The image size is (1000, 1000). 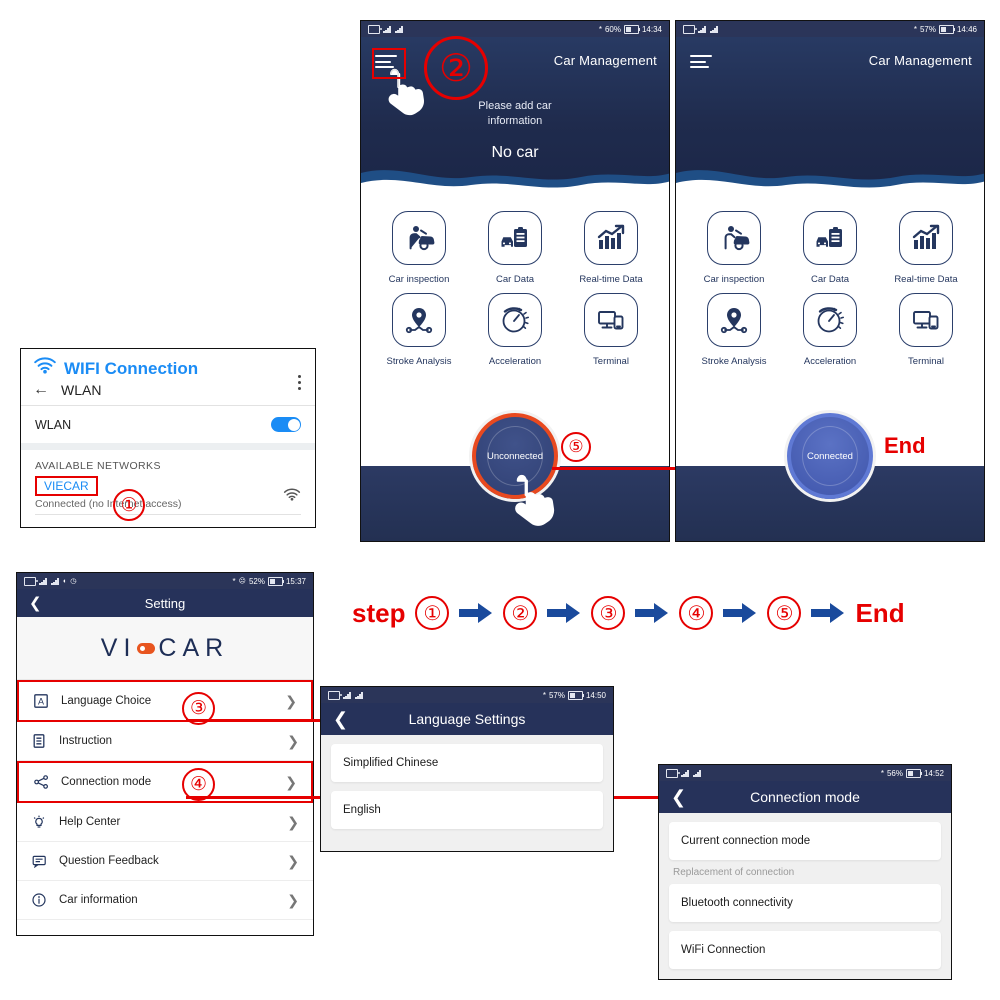 What do you see at coordinates (109, 861) in the screenshot?
I see `setting-row-label: Question Feedback` at bounding box center [109, 861].